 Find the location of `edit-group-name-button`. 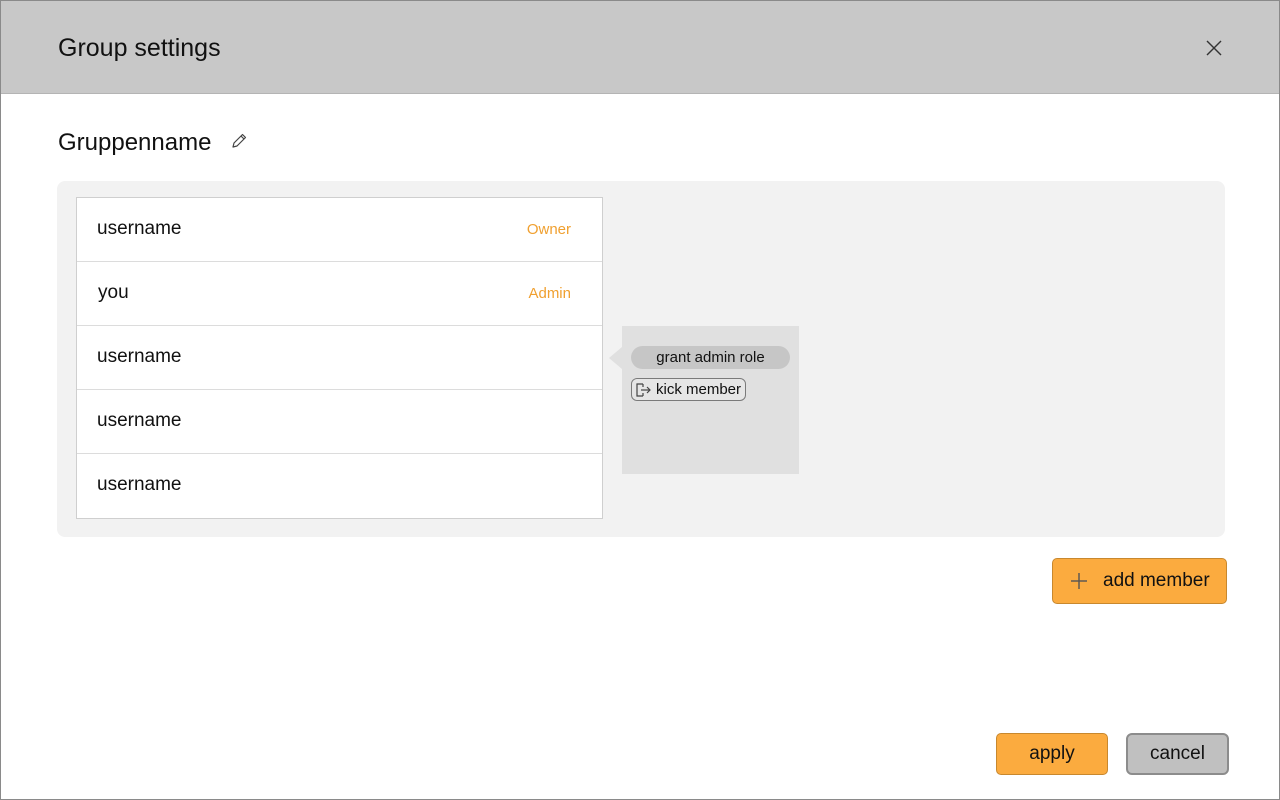

edit-group-name-button is located at coordinates (239, 141).